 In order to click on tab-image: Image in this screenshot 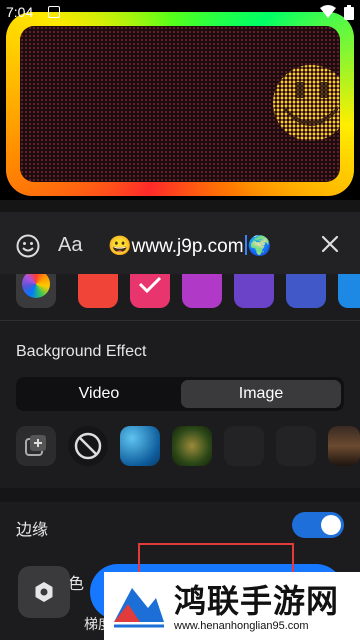, I will do `click(261, 394)`.